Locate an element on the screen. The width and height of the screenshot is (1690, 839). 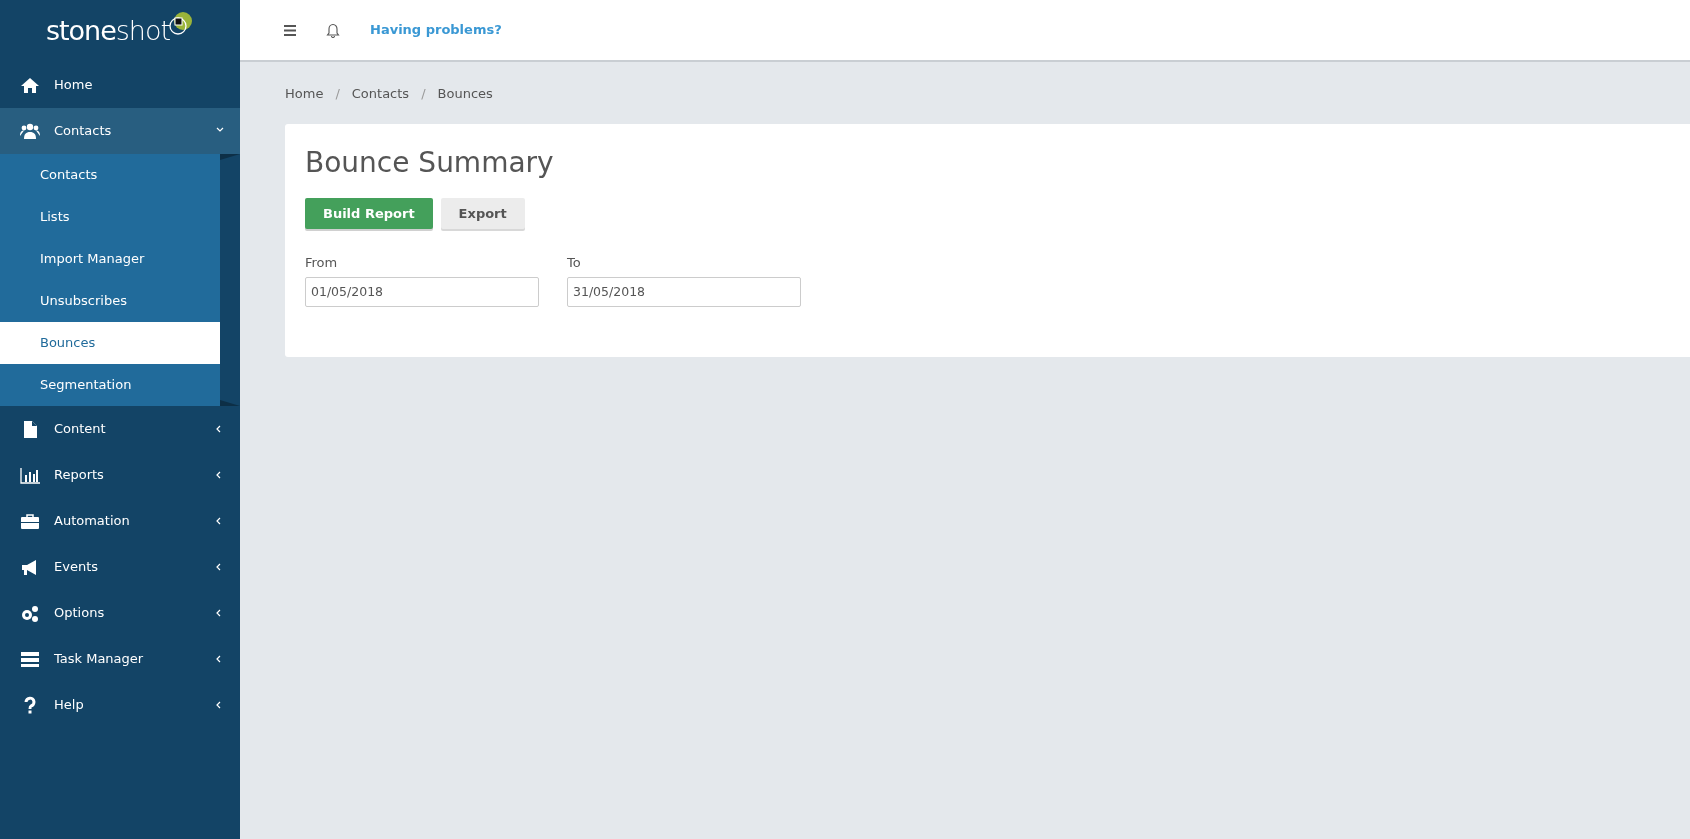
date-field: 31/05/2018 is located at coordinates (684, 291).